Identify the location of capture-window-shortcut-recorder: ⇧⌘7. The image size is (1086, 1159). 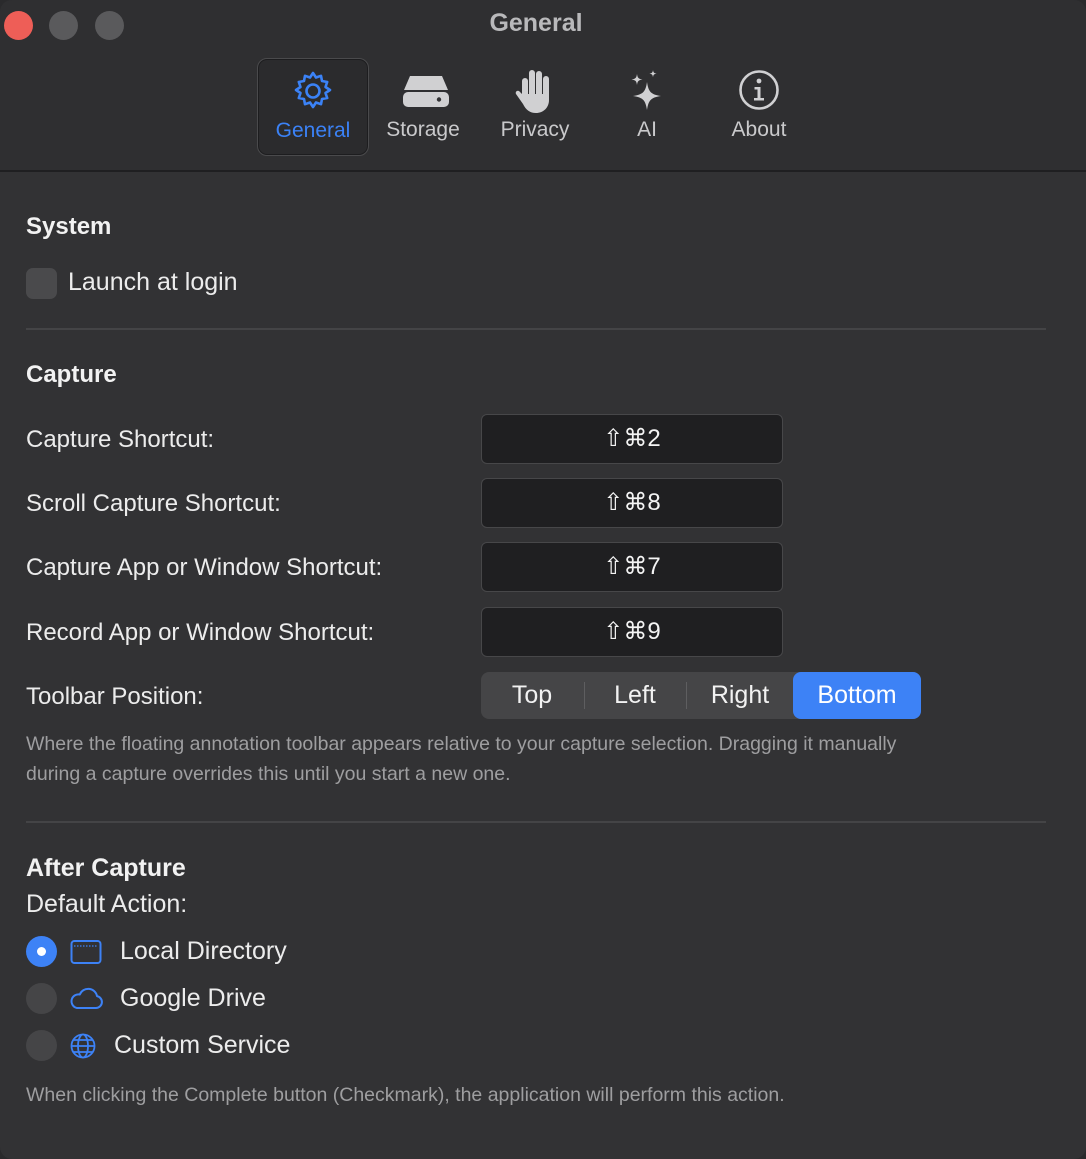
(632, 567).